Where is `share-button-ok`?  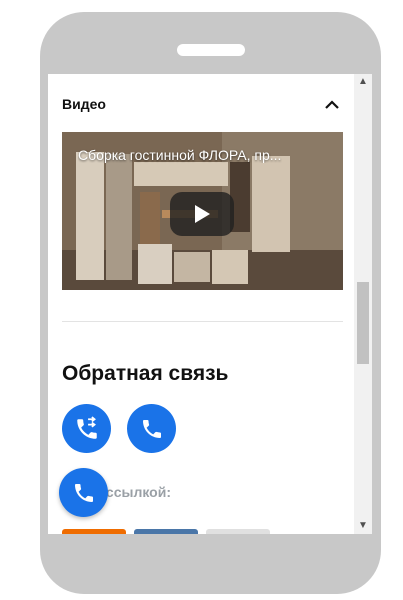 share-button-ok is located at coordinates (94, 531).